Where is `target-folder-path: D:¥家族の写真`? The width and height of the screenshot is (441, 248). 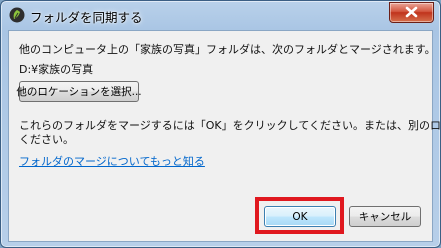 target-folder-path: D:¥家族の写真 is located at coordinates (56, 69).